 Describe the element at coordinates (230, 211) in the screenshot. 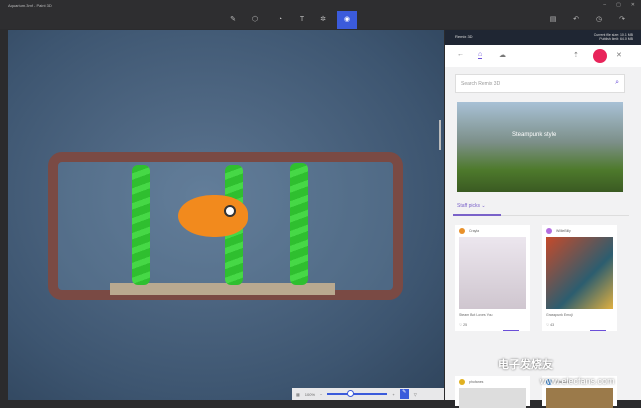

I see `fish-eye` at that location.